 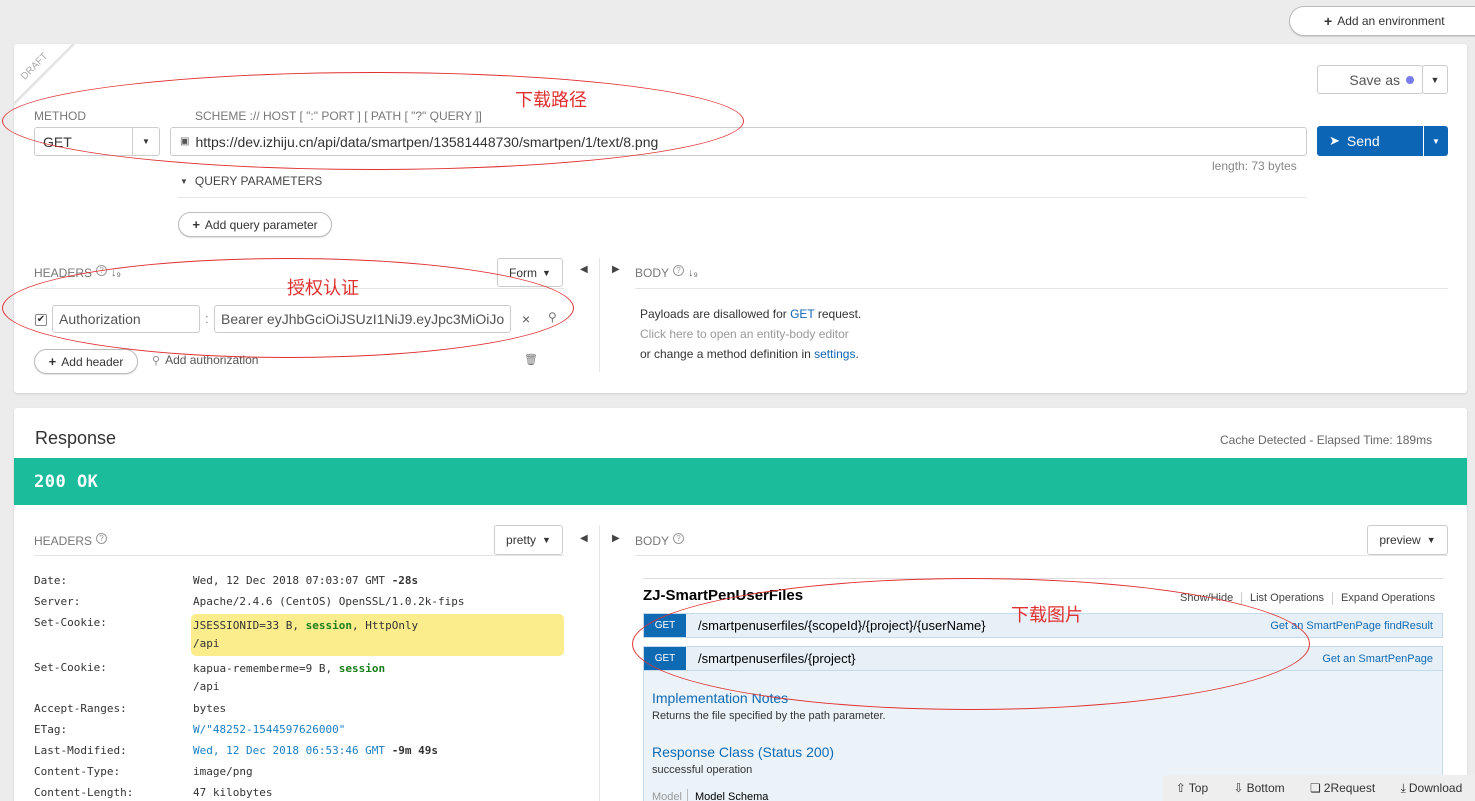 I want to click on add-header-label: Add header, so click(x=92, y=361).